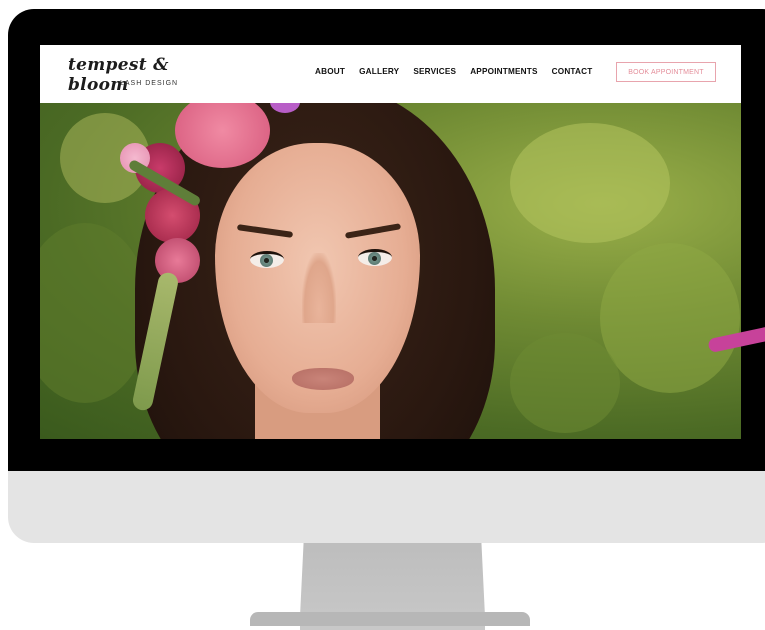 This screenshot has width=765, height=630. Describe the element at coordinates (386, 507) in the screenshot. I see `monitor-chin` at that location.